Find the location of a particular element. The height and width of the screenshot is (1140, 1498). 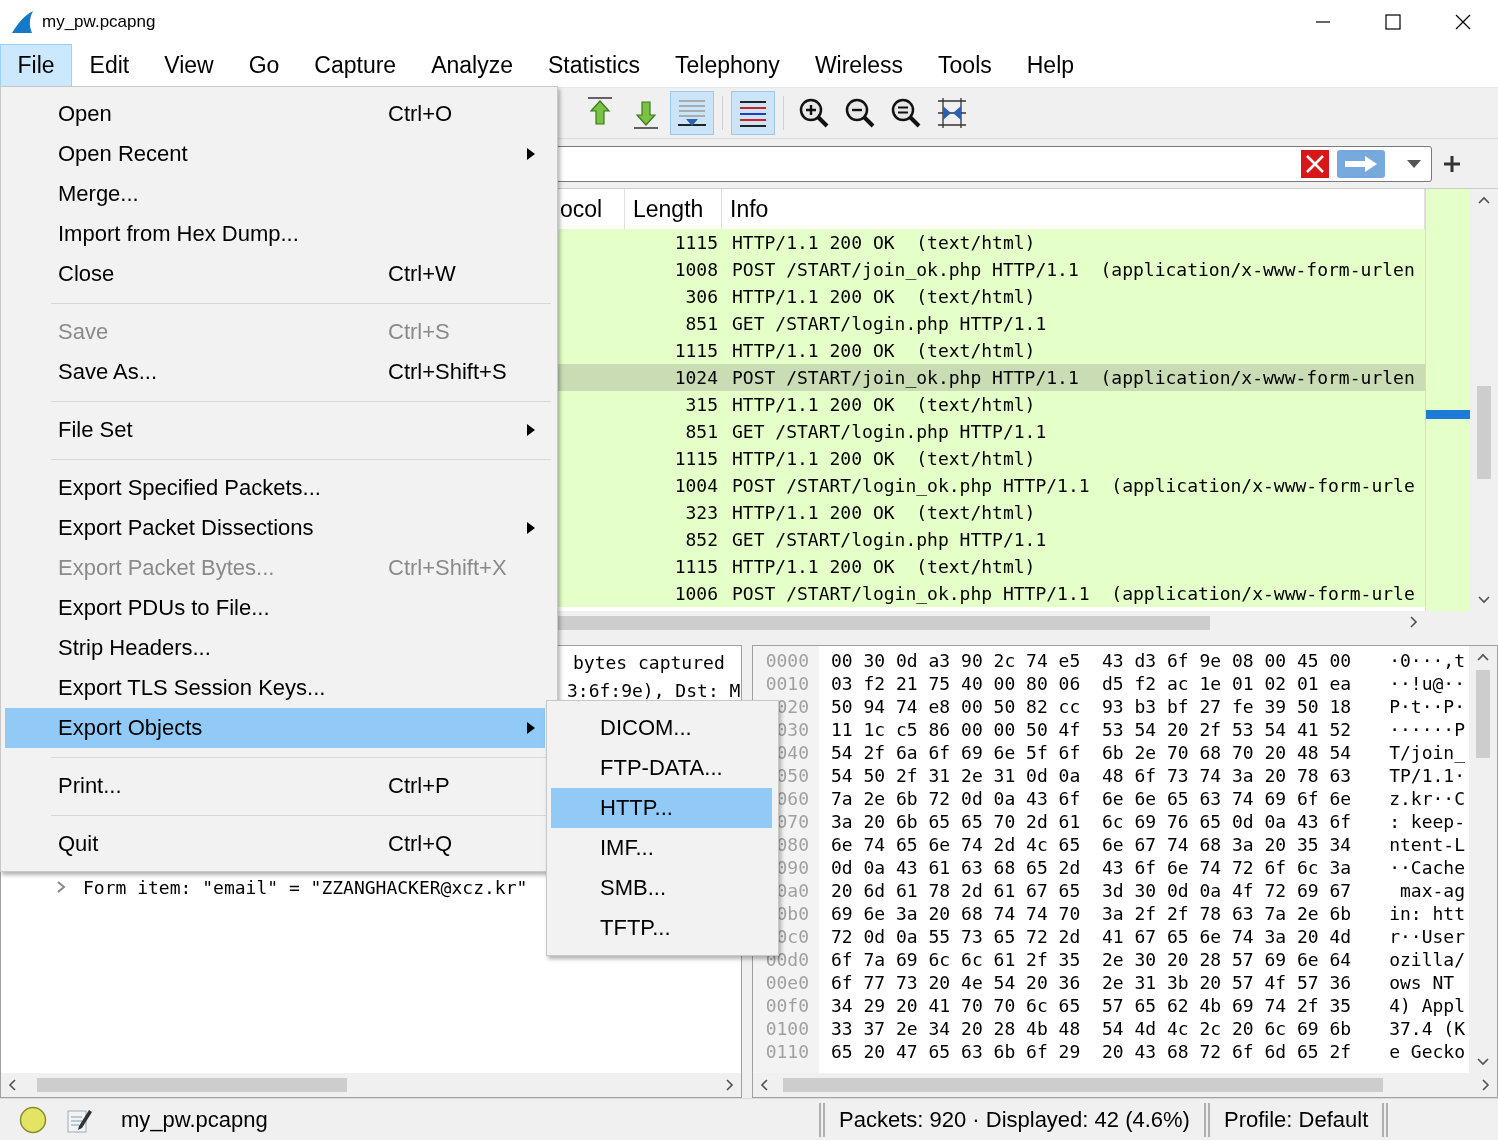

autoscroll-button is located at coordinates (692, 113).